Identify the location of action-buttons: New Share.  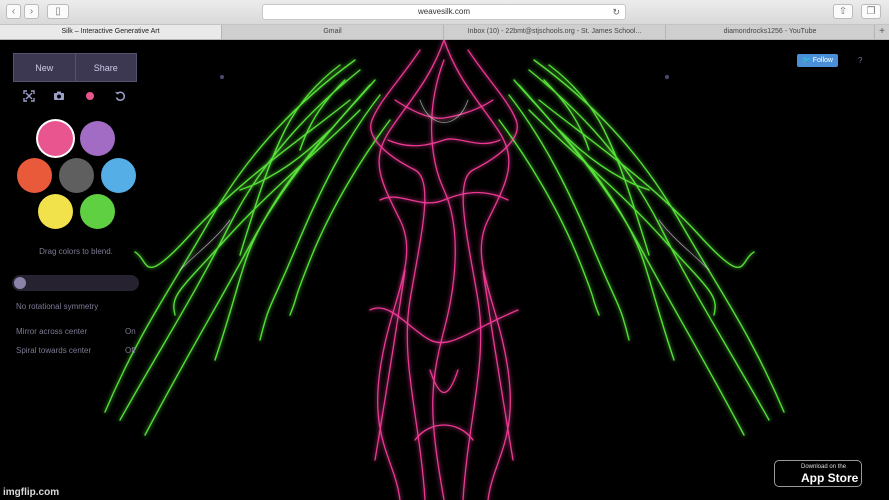
(75, 67).